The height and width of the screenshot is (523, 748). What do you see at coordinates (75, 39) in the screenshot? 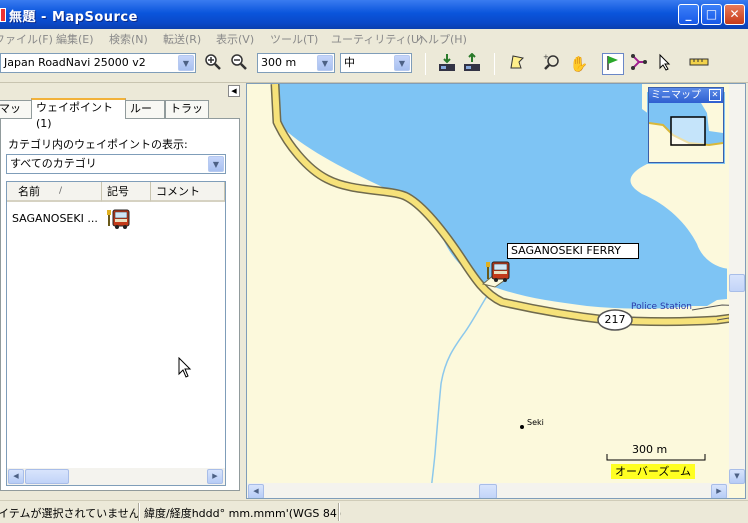
I see `menu-edit: 編集(E)` at bounding box center [75, 39].